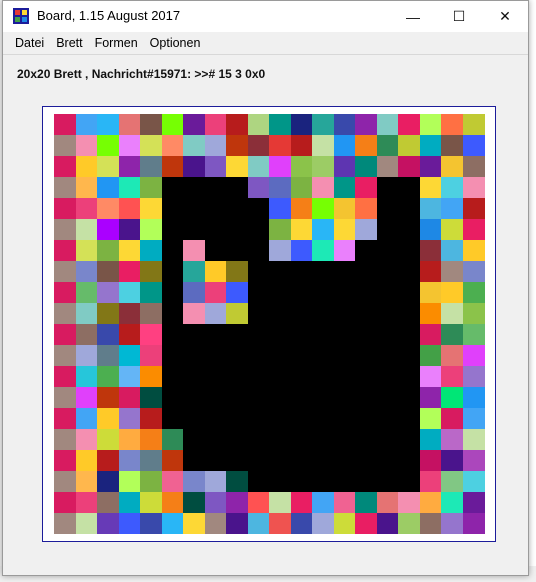 The height and width of the screenshot is (582, 536). I want to click on title-bar: Board, 1.15 August 2017 — ☐ ✕, so click(265, 16).